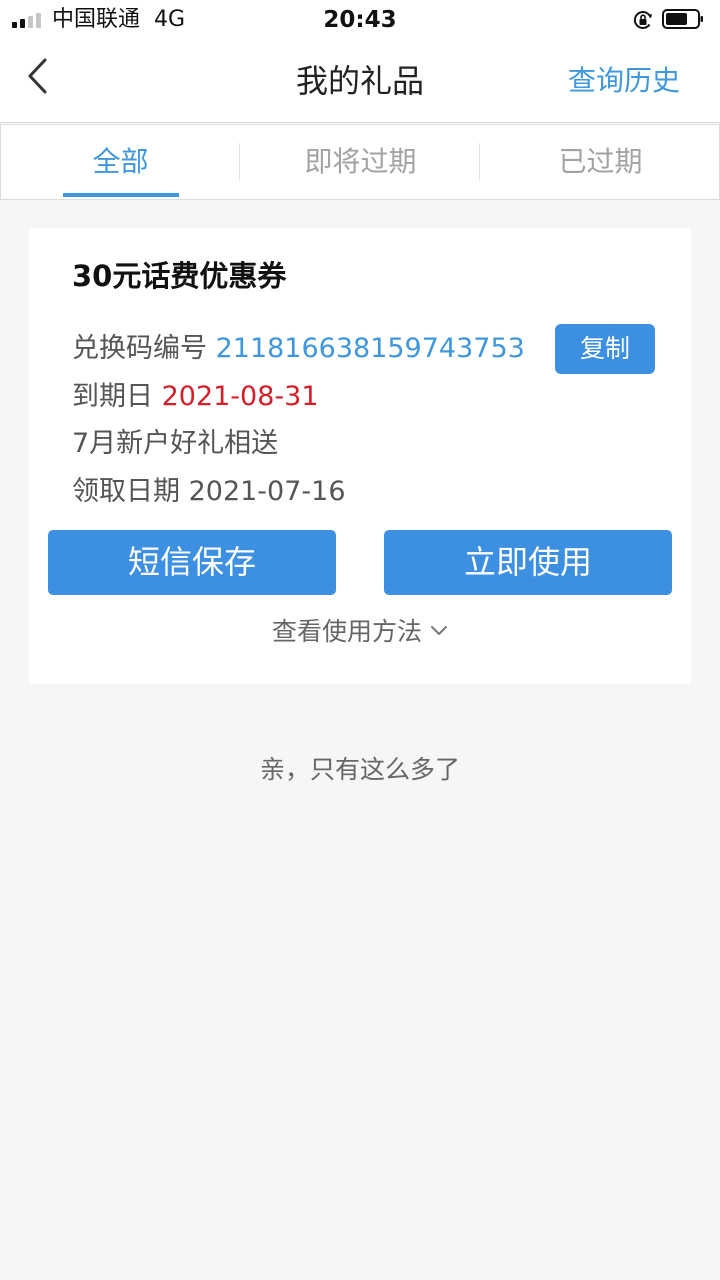 The image size is (720, 1280). Describe the element at coordinates (139, 348) in the screenshot. I see `redeem-code-label: 兑换码编号` at that location.